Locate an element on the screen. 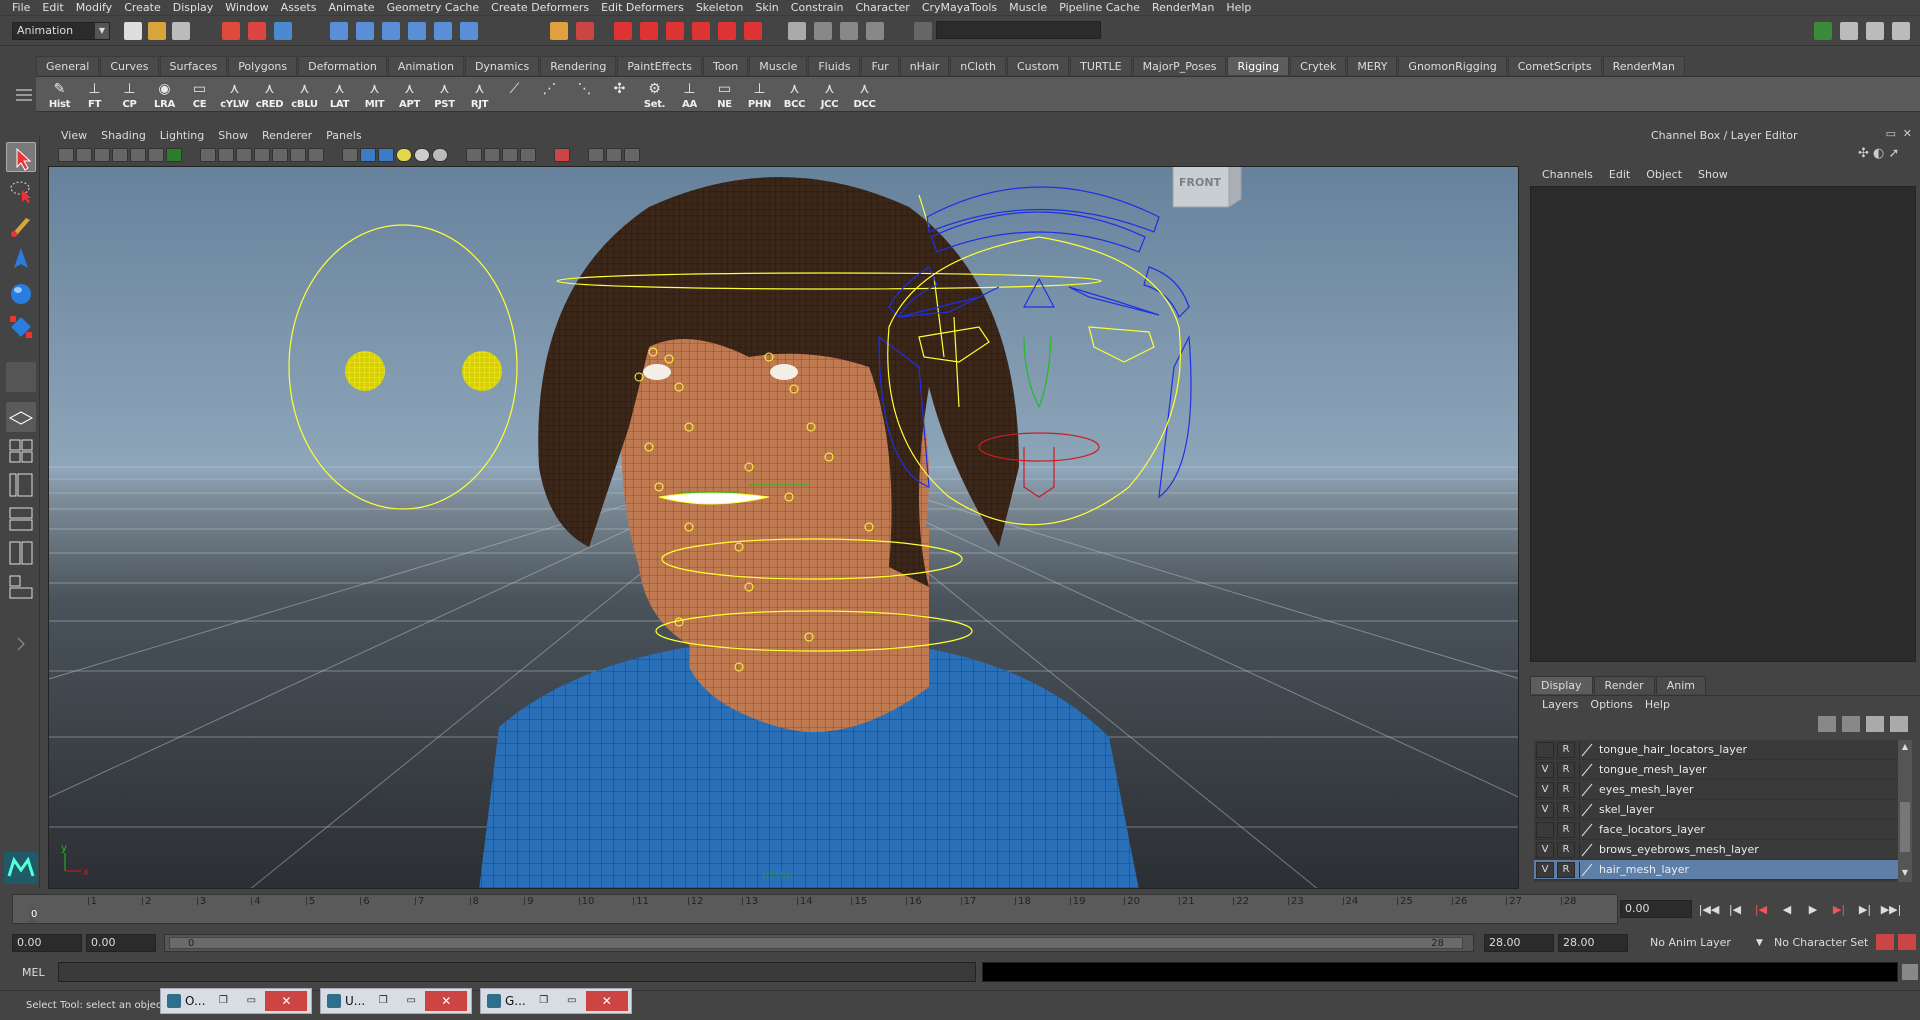 This screenshot has width=1920, height=1020. shading-toggle-icon: ◐ is located at coordinates (1878, 153).